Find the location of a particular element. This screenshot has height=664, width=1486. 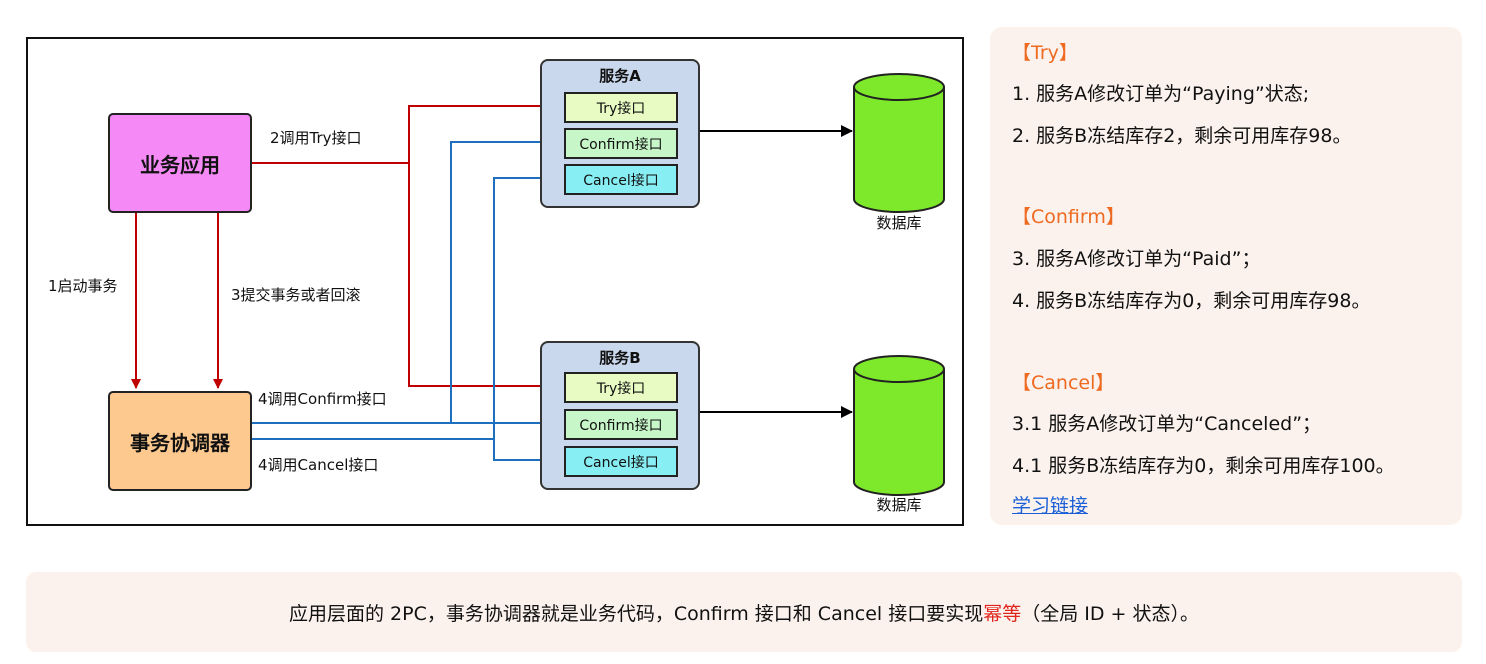

service-a-panel: 服务A Try接口 Confirm接口 Cancel接口 is located at coordinates (620, 133).